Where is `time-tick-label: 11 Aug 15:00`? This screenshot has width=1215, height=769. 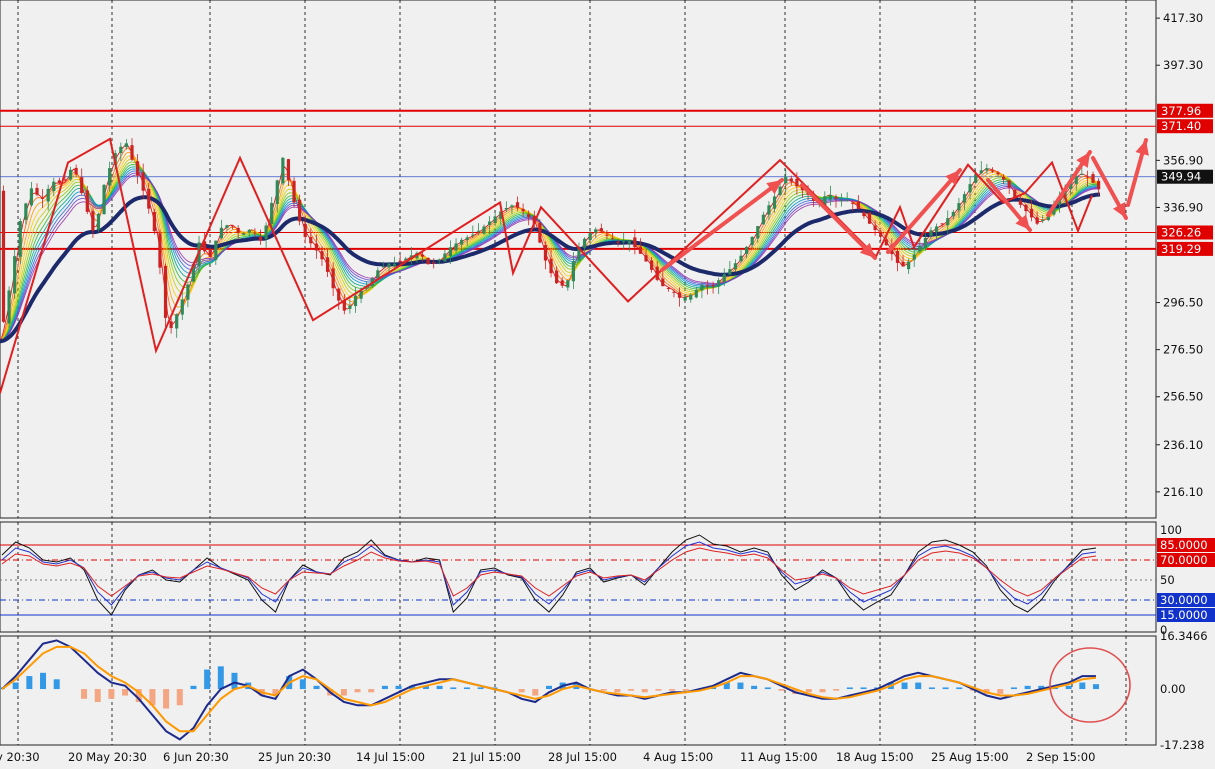 time-tick-label: 11 Aug 15:00 is located at coordinates (779, 757).